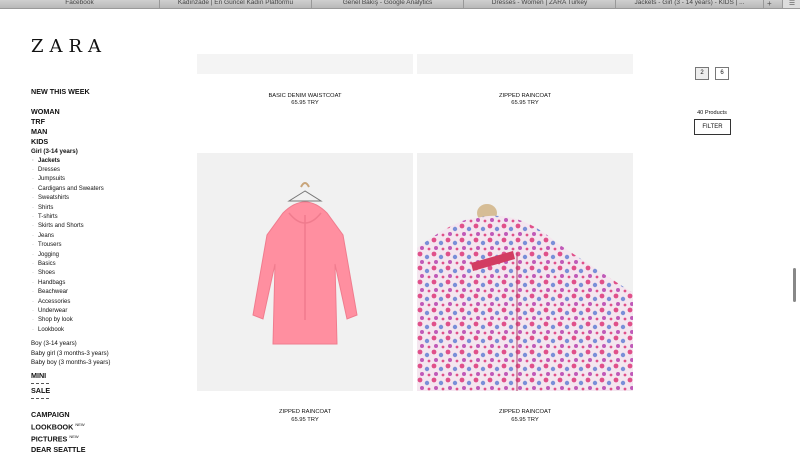 The image size is (800, 455). I want to click on browser-tab: Kadınzade | En Güncel Kadın Platformu, so click(236, 4).